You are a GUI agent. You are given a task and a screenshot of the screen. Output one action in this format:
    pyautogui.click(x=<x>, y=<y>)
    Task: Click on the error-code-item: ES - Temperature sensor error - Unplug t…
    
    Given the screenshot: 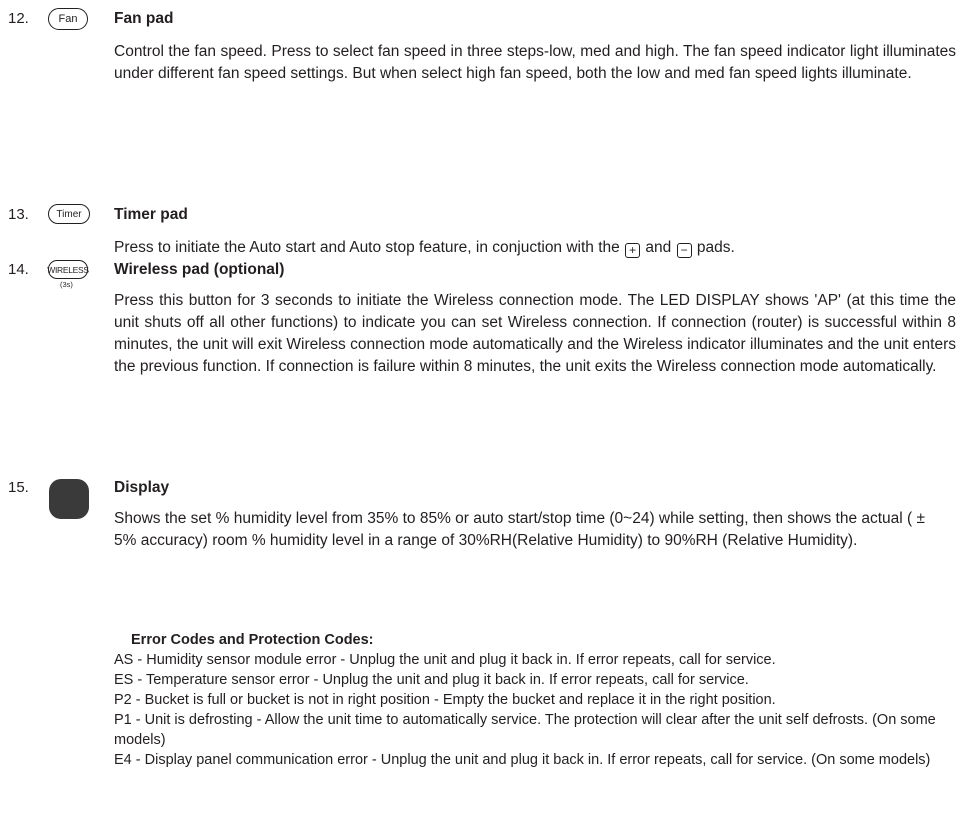 What is the action you would take?
    pyautogui.click(x=431, y=680)
    